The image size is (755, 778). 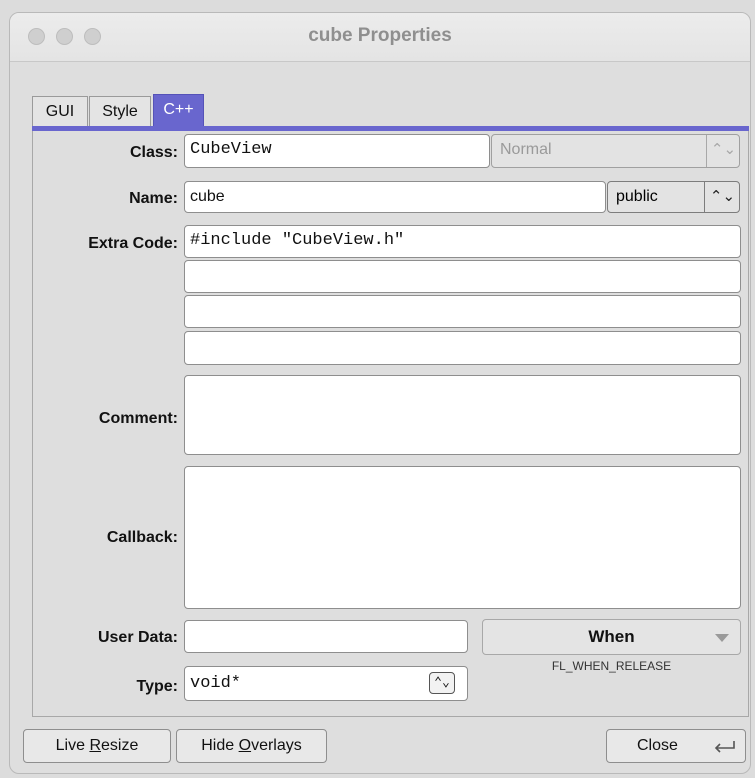 I want to click on close-button: Close, so click(x=676, y=746).